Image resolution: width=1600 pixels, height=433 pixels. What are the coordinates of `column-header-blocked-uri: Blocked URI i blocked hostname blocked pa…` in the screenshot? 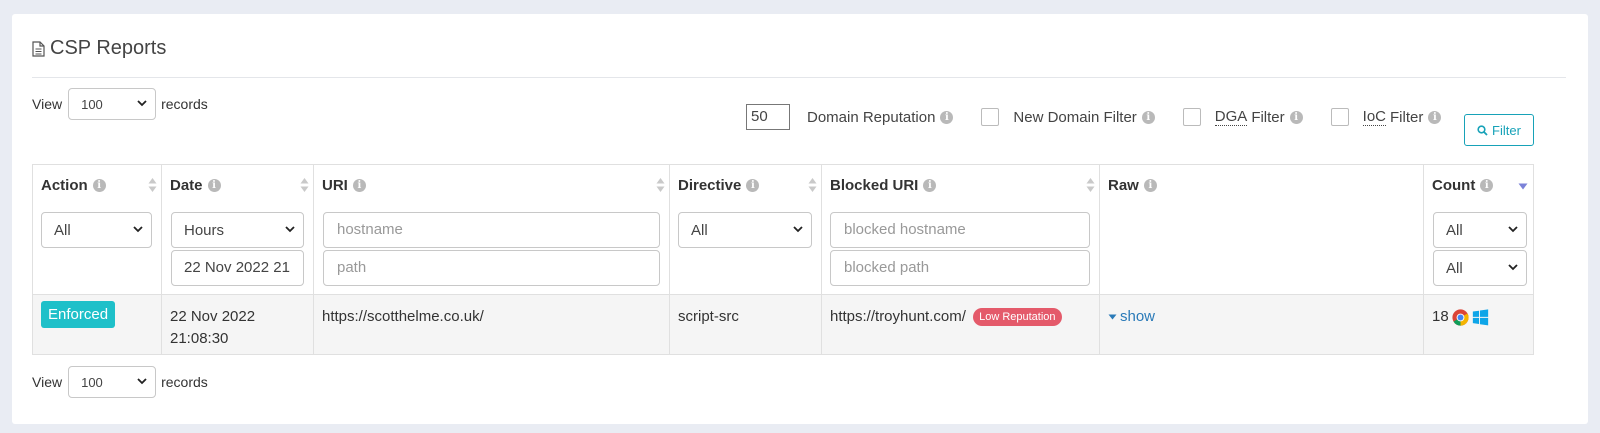 It's located at (960, 229).